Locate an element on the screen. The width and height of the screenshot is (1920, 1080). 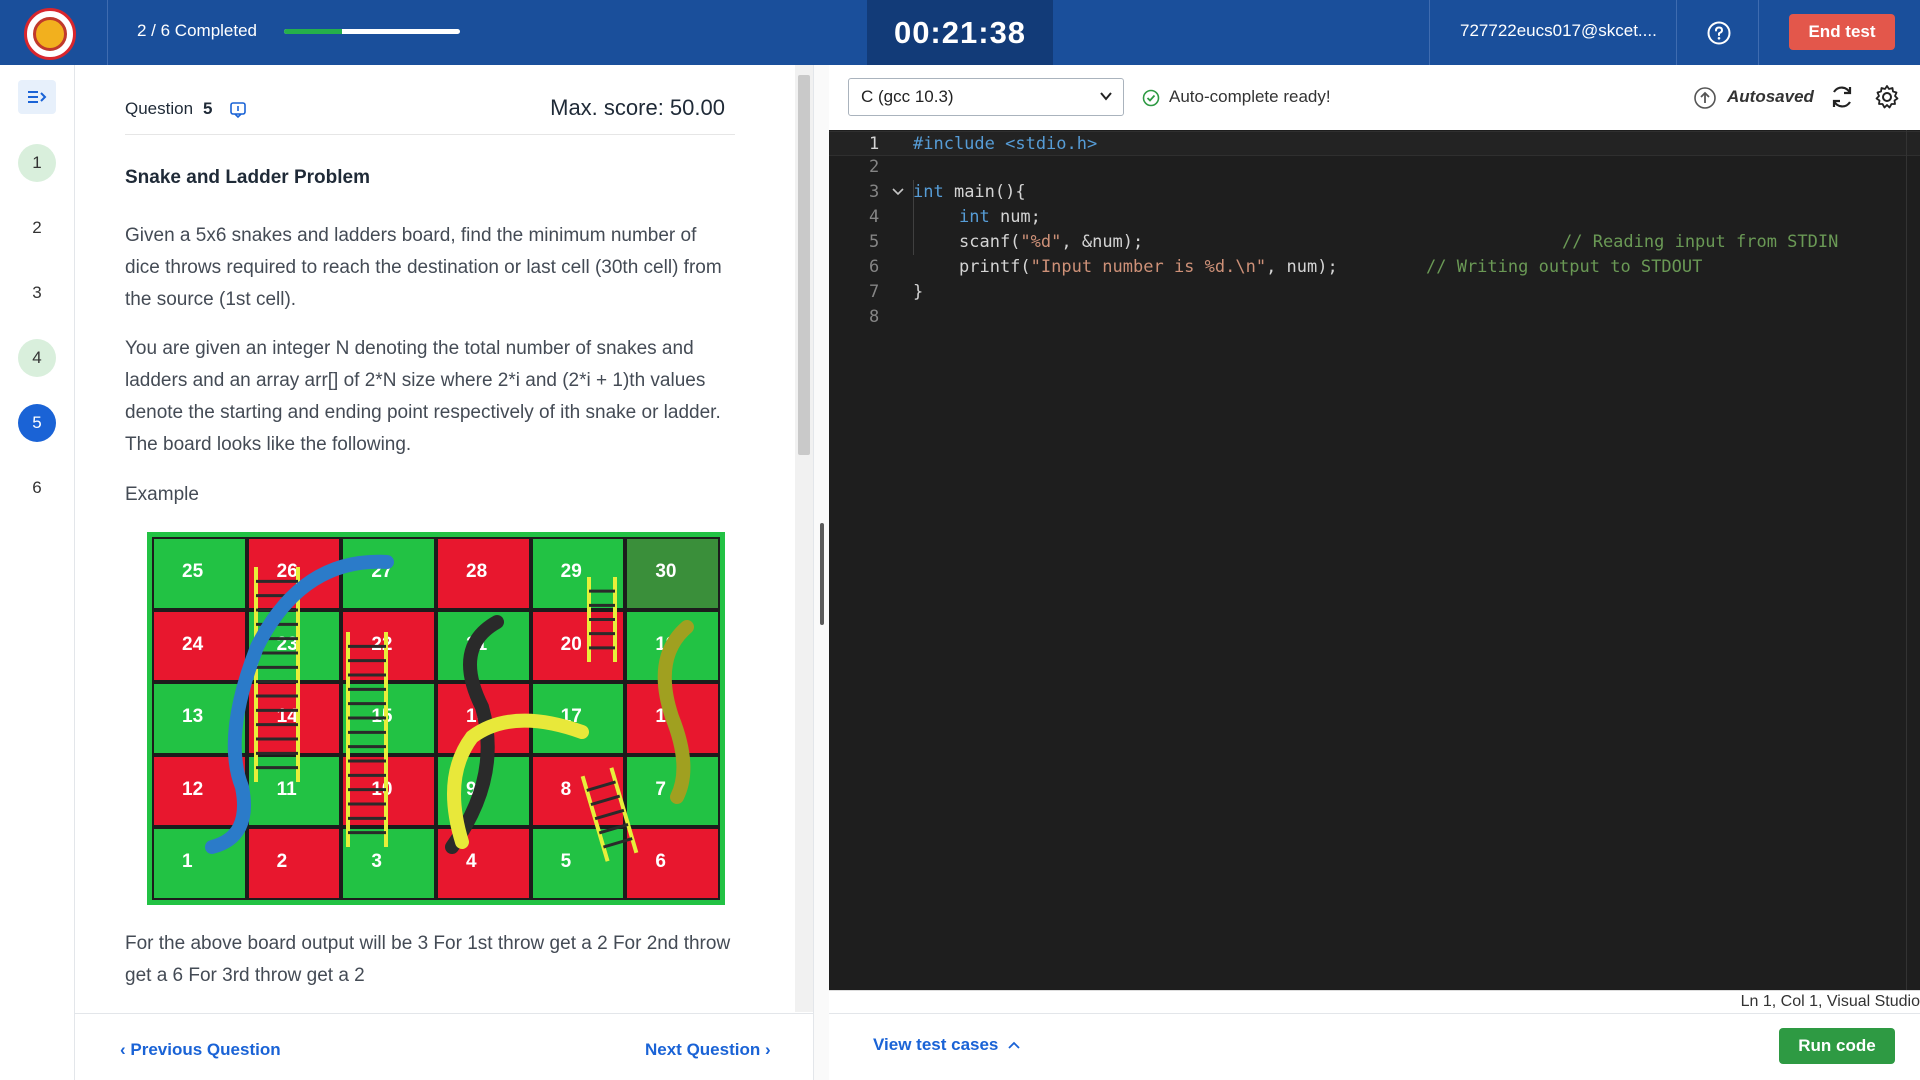
code-text: scanf( is located at coordinates (990, 242).